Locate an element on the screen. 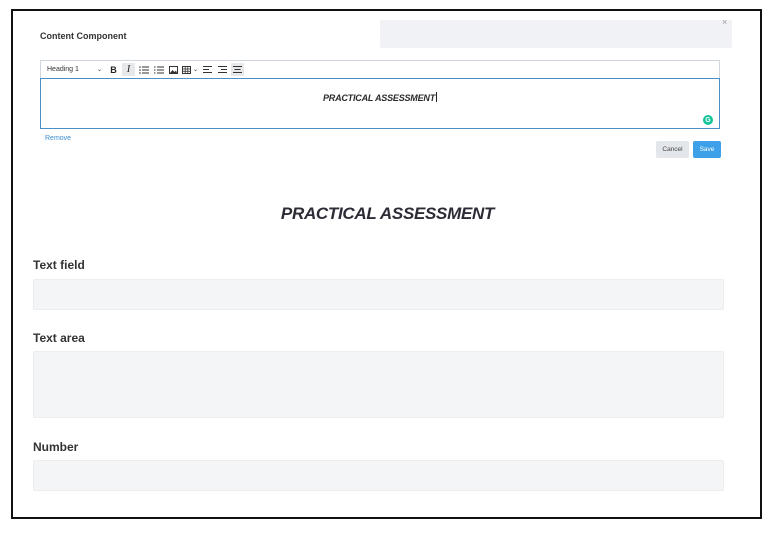  number-label: Number is located at coordinates (56, 447).